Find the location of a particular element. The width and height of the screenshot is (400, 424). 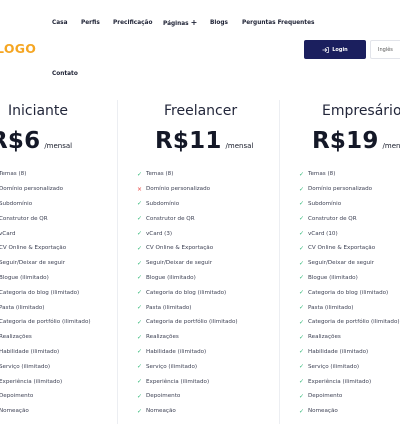

column-divider is located at coordinates (117, 262).